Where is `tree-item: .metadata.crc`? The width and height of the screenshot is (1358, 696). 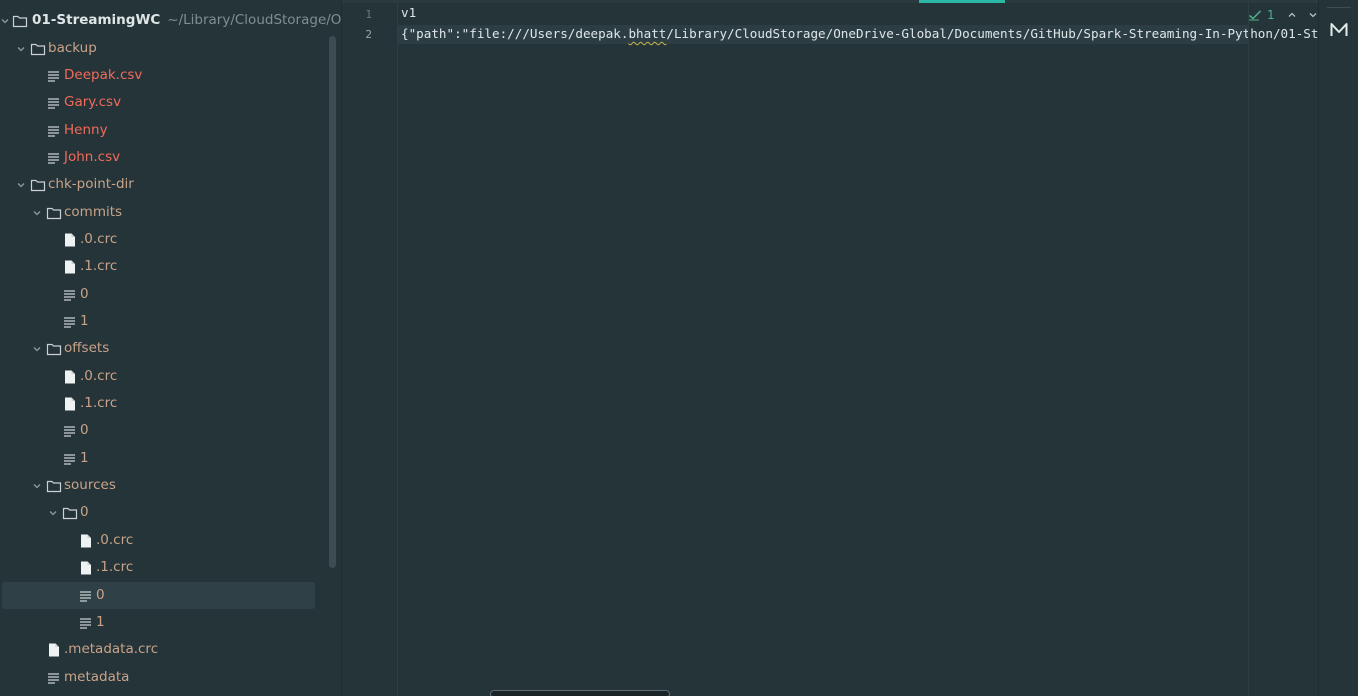 tree-item: .metadata.crc is located at coordinates (158, 649).